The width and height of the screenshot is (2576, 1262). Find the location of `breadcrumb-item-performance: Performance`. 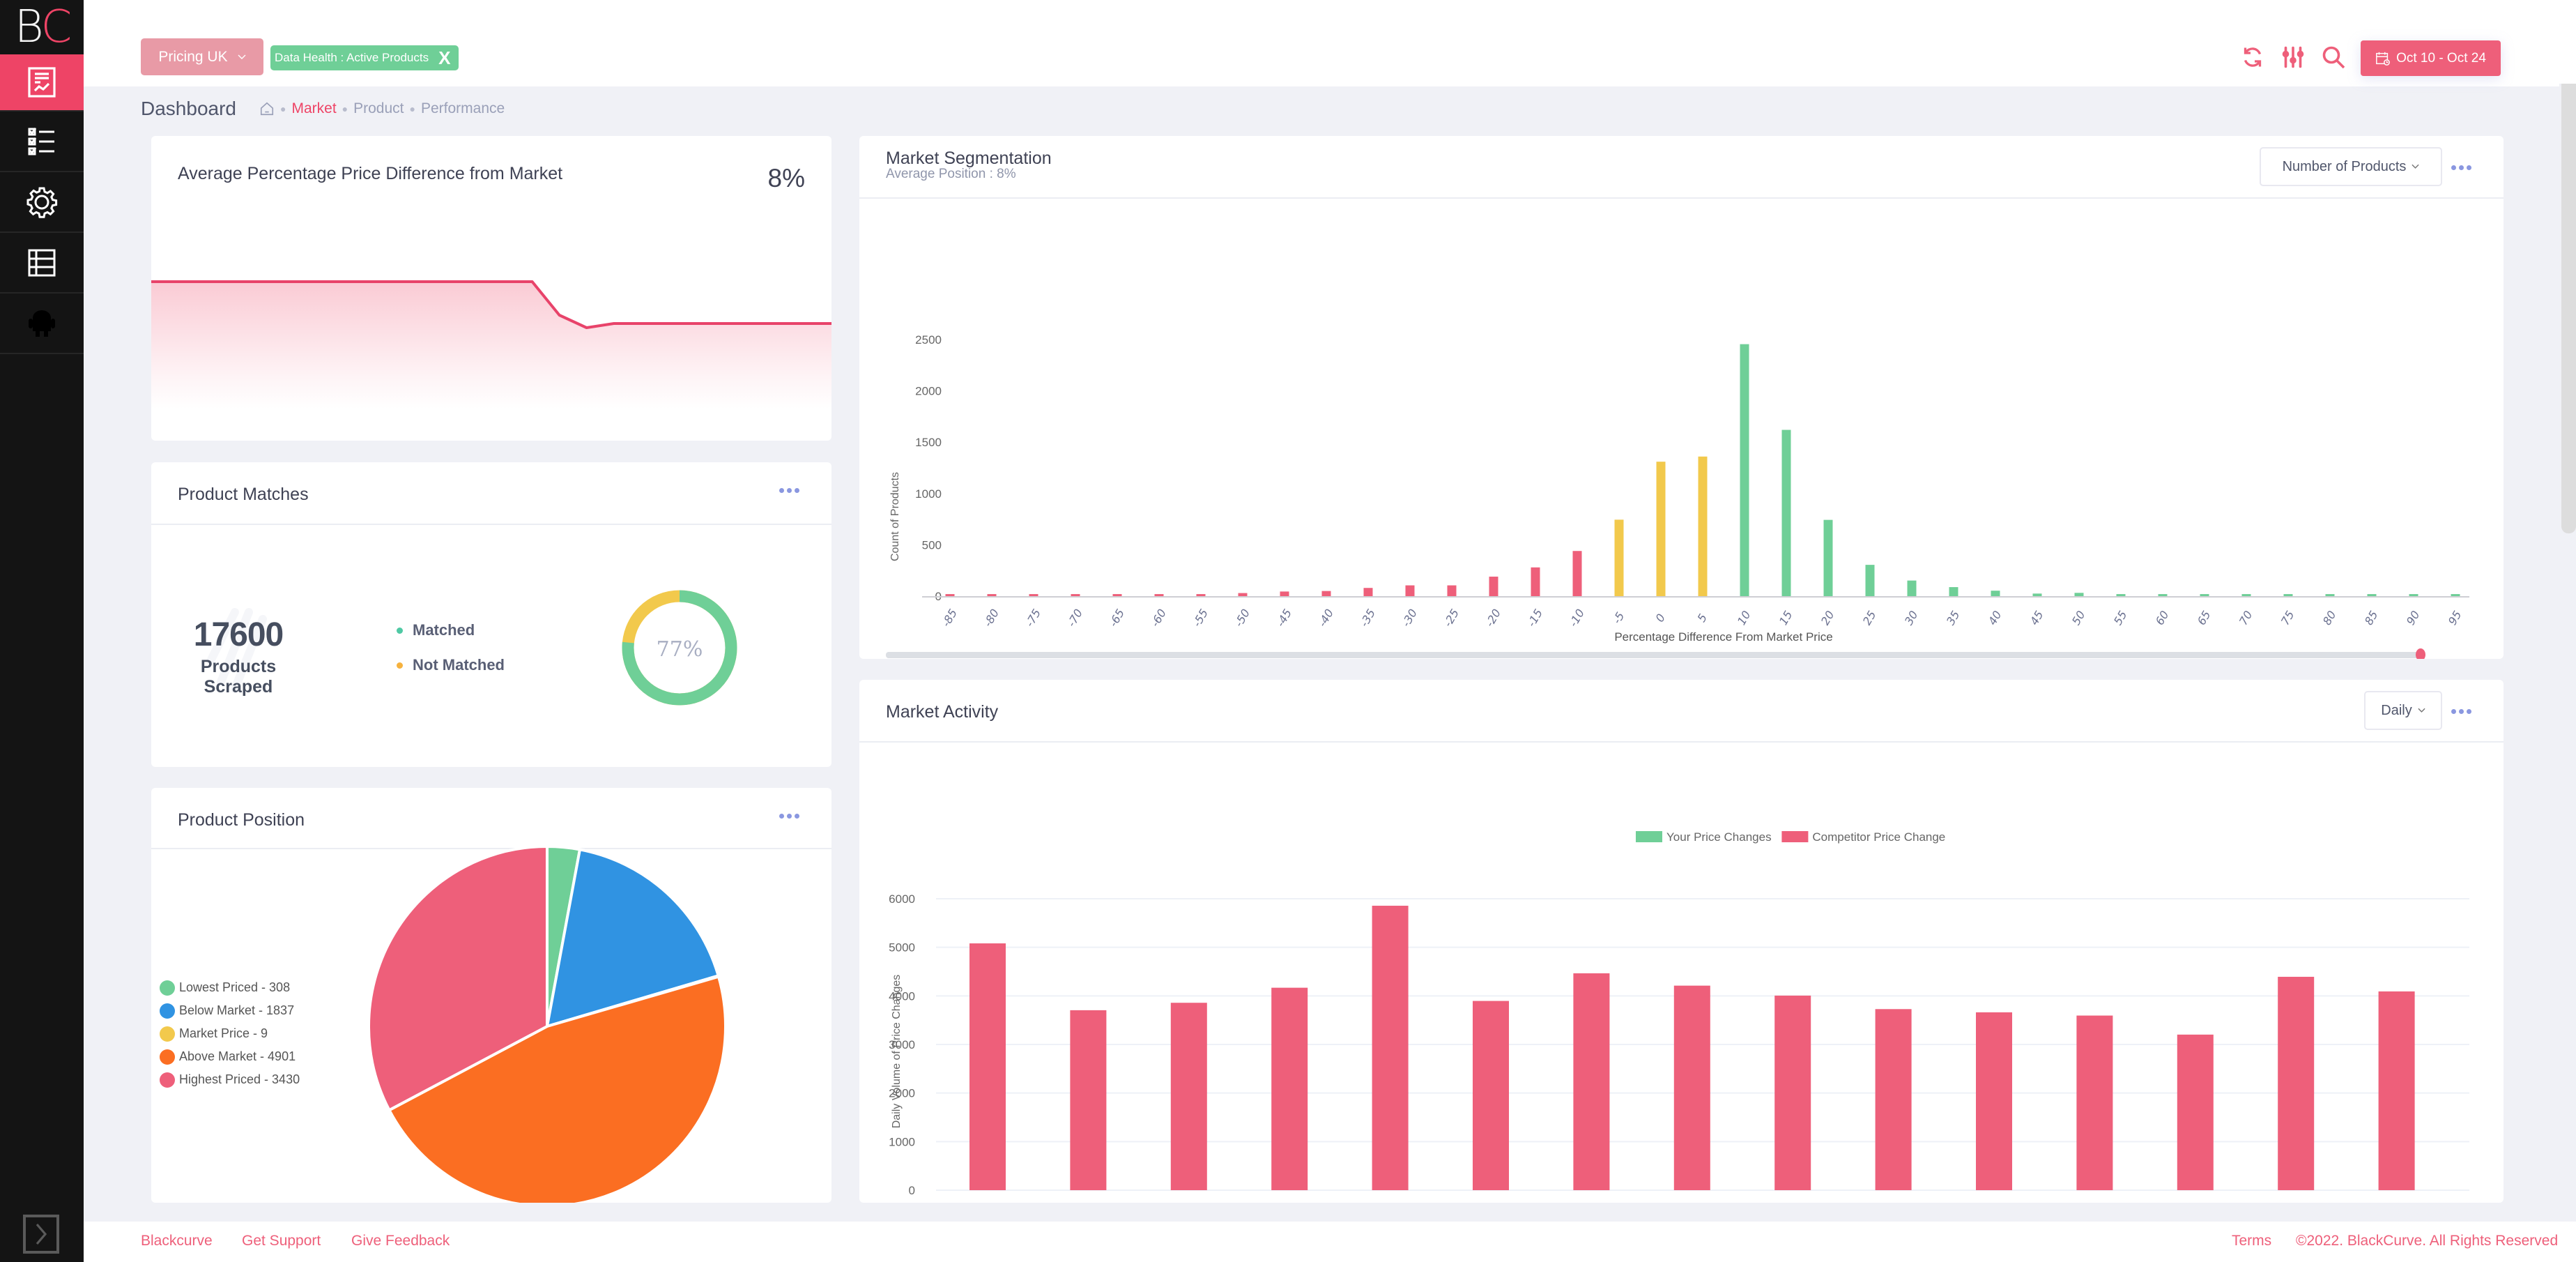

breadcrumb-item-performance: Performance is located at coordinates (463, 108).